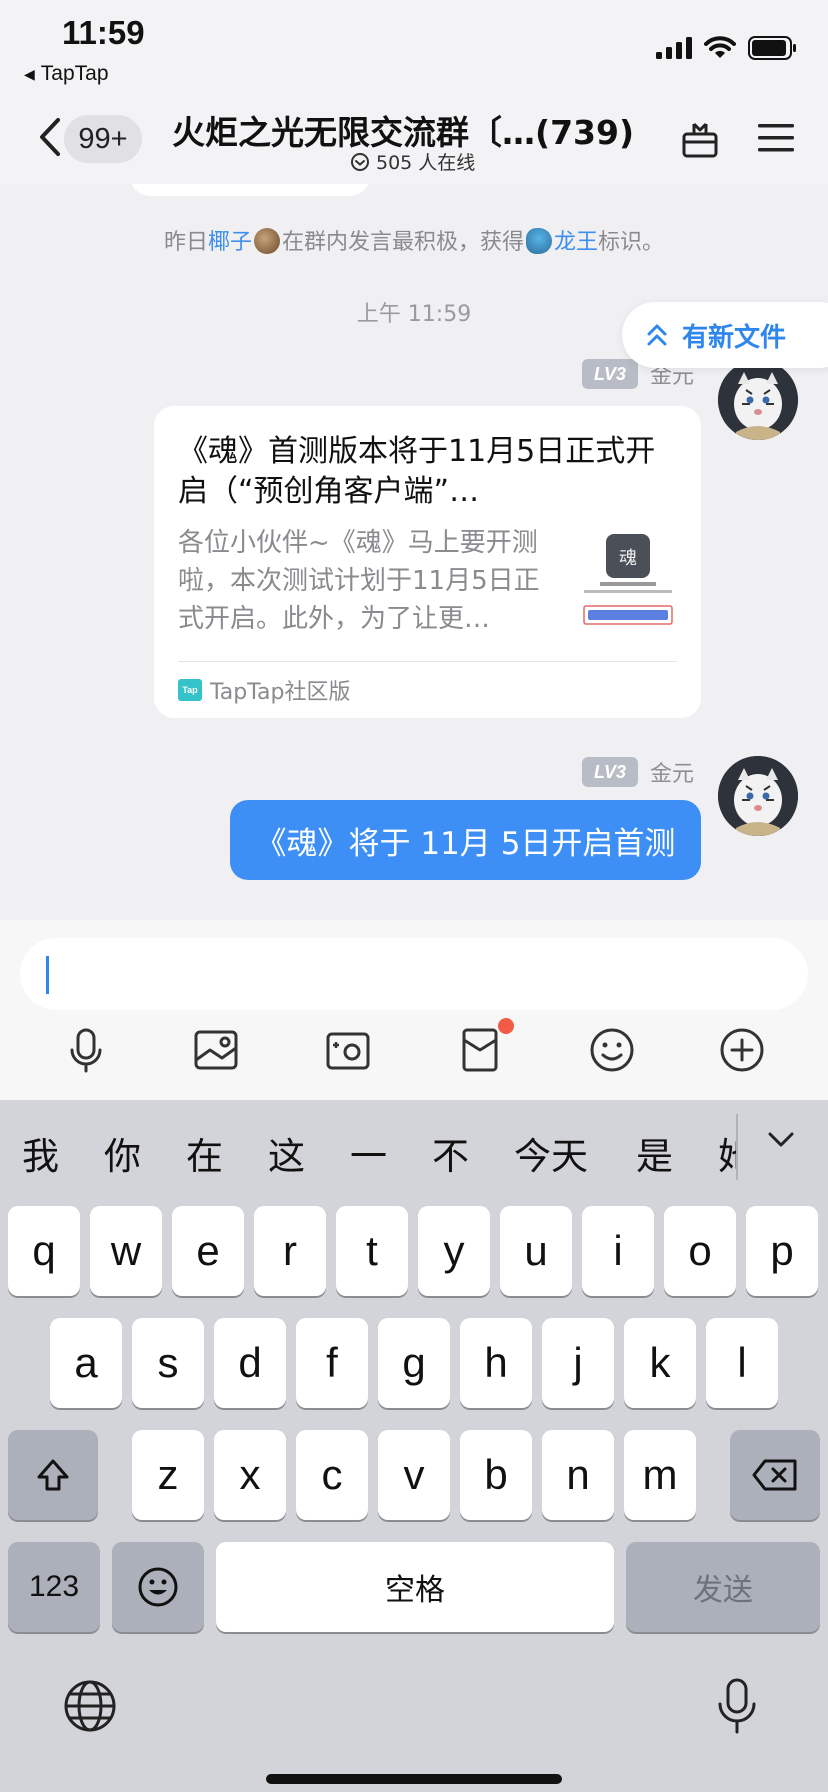 The width and height of the screenshot is (828, 1792). Describe the element at coordinates (103, 139) in the screenshot. I see `unread-count-badge: 99+` at that location.